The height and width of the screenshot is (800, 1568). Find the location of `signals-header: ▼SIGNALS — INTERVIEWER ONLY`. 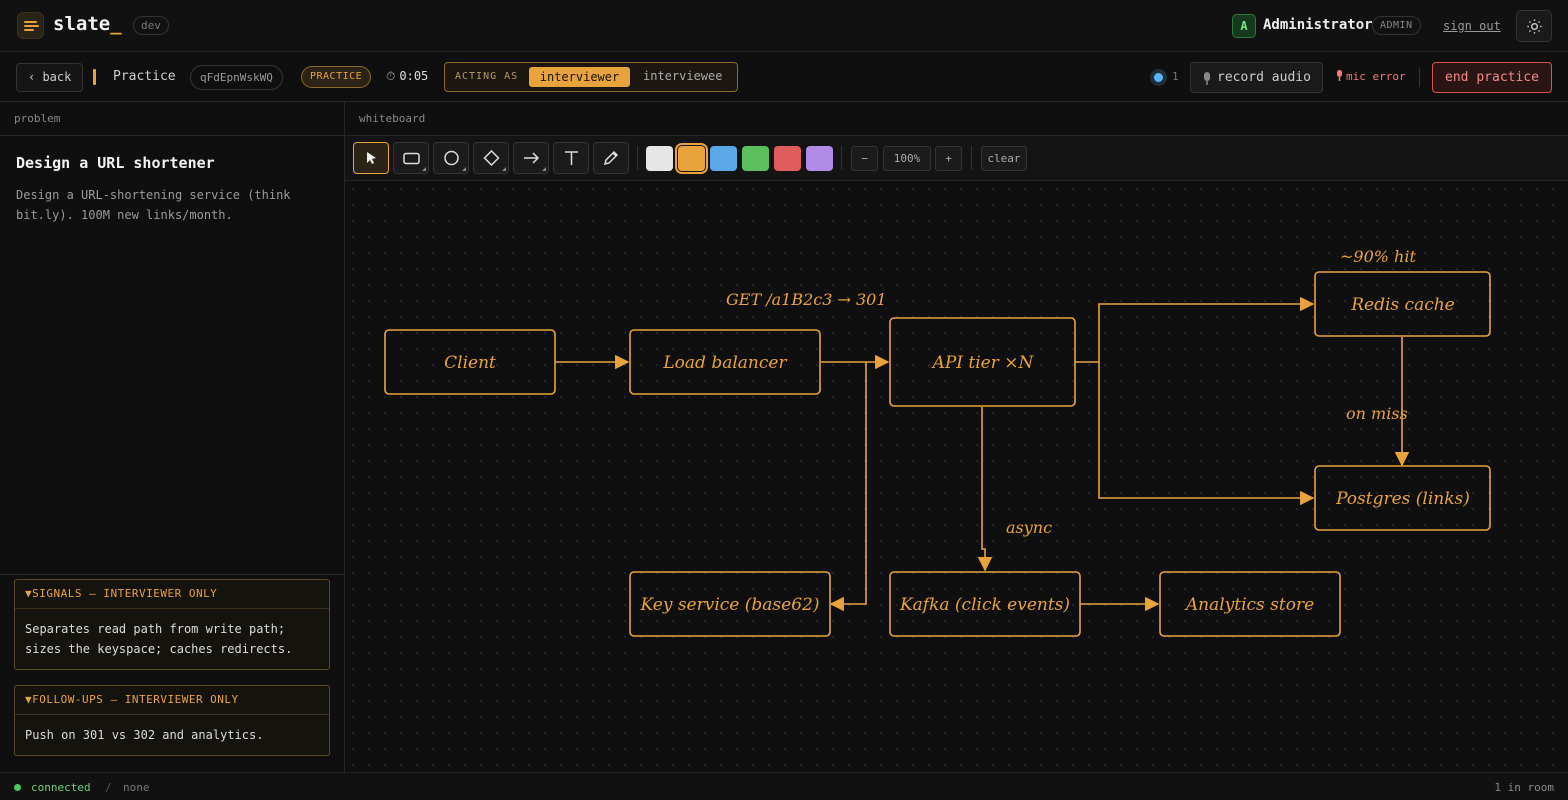

signals-header: ▼SIGNALS — INTERVIEWER ONLY is located at coordinates (172, 594).